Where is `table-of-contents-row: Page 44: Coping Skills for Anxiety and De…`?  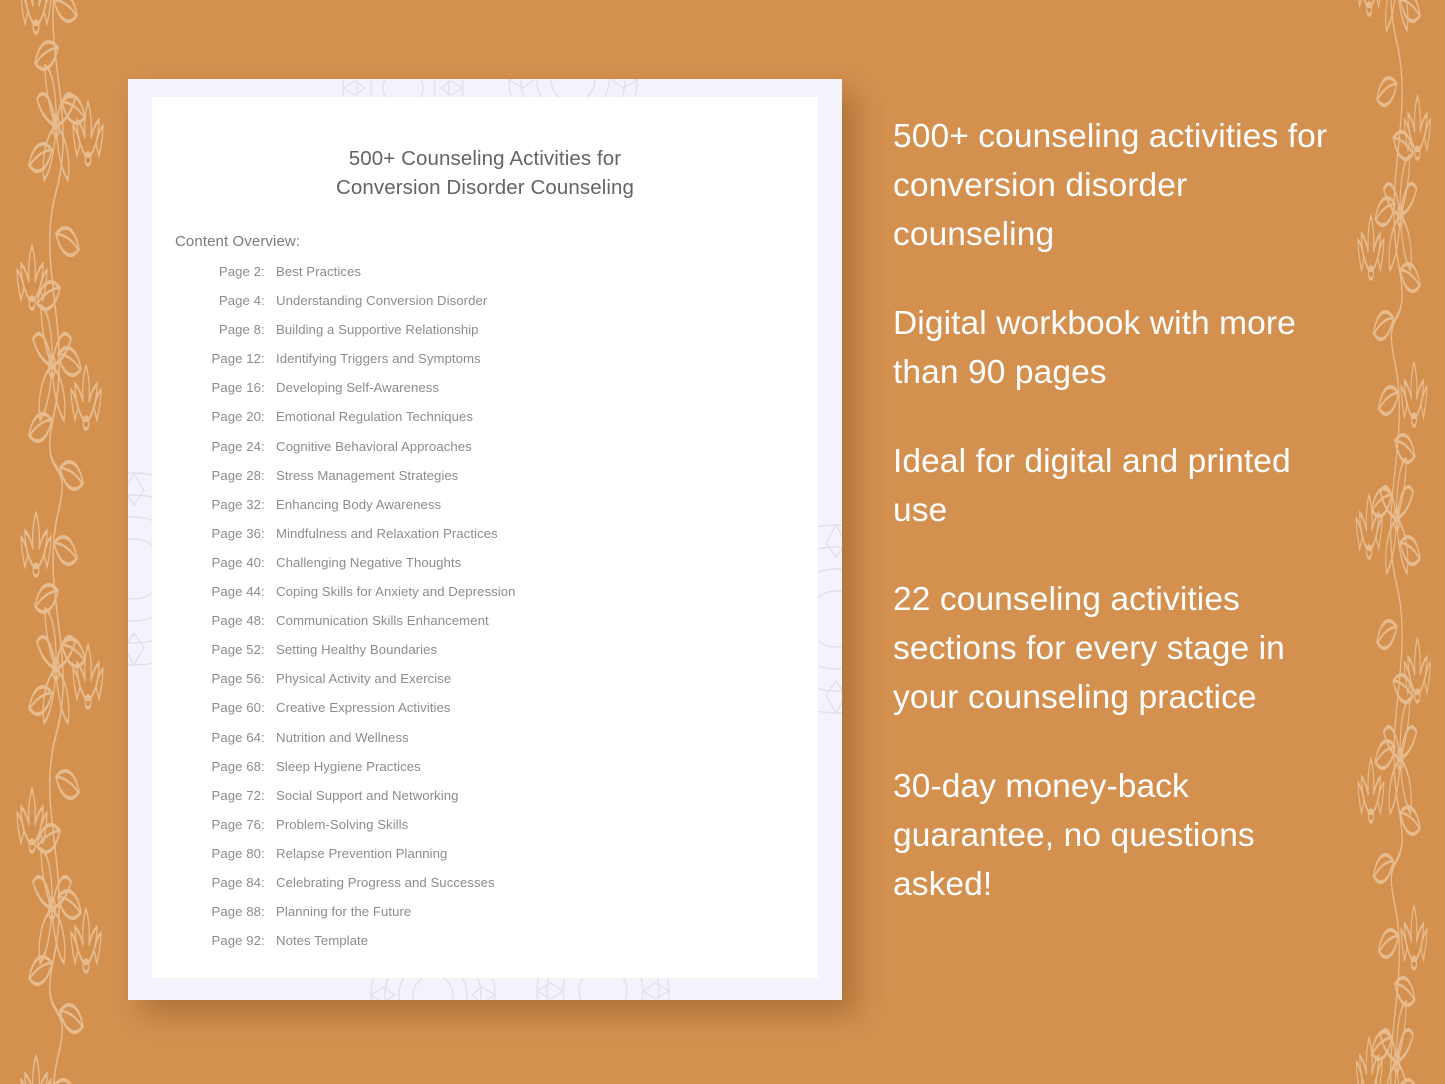
table-of-contents-row: Page 44: Coping Skills for Anxiety and De… is located at coordinates (508, 598).